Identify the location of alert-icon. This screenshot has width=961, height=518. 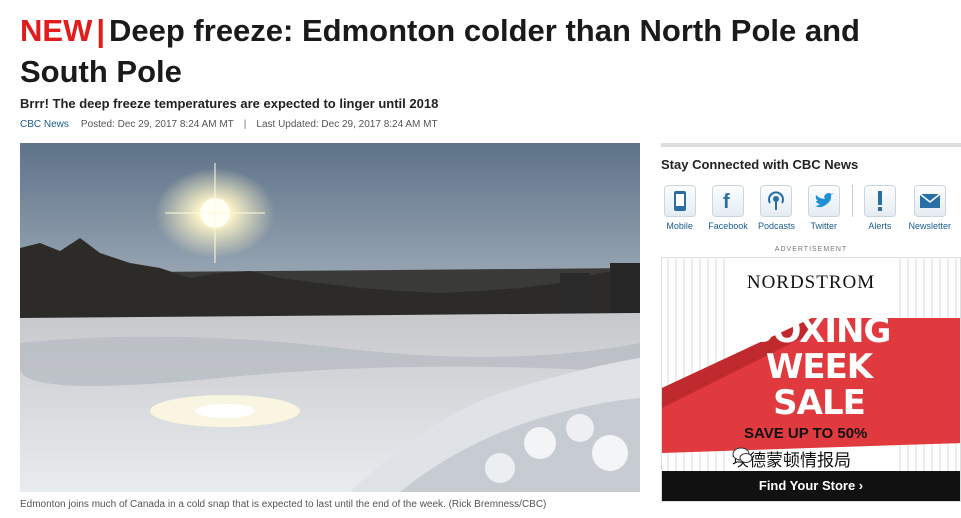
(879, 201).